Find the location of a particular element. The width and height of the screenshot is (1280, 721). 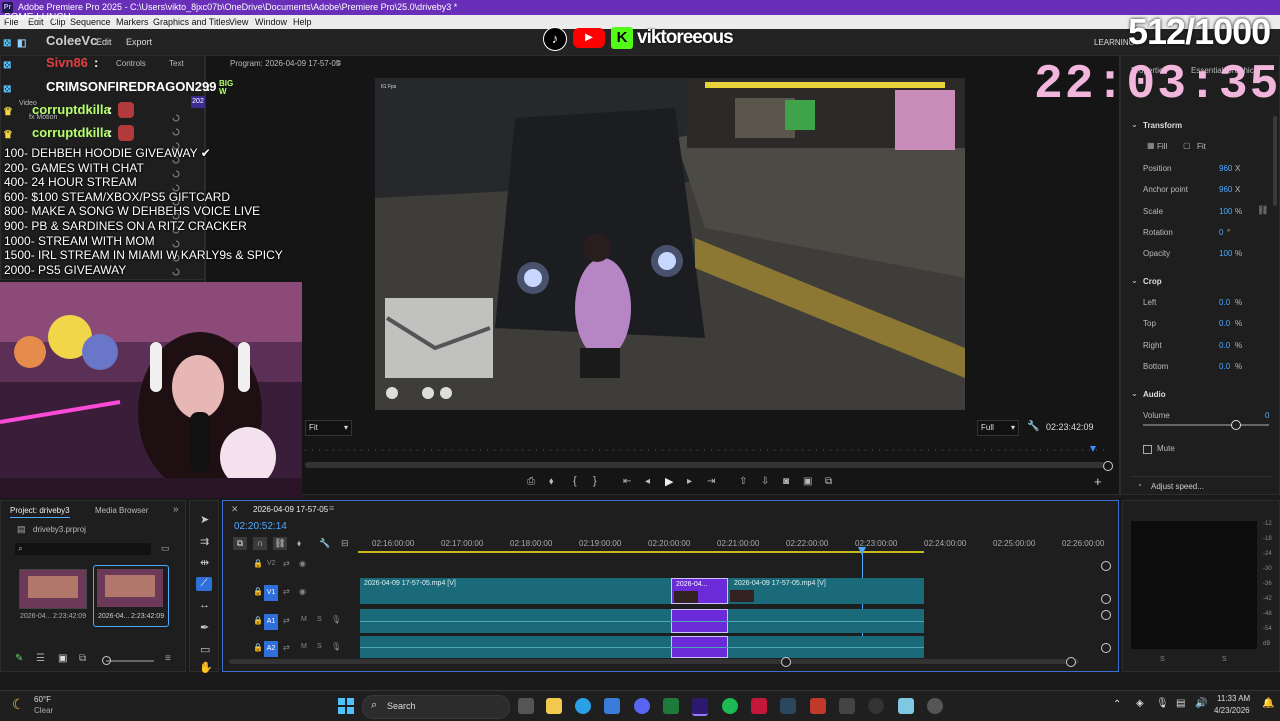

program-scrollbar is located at coordinates (705, 465).